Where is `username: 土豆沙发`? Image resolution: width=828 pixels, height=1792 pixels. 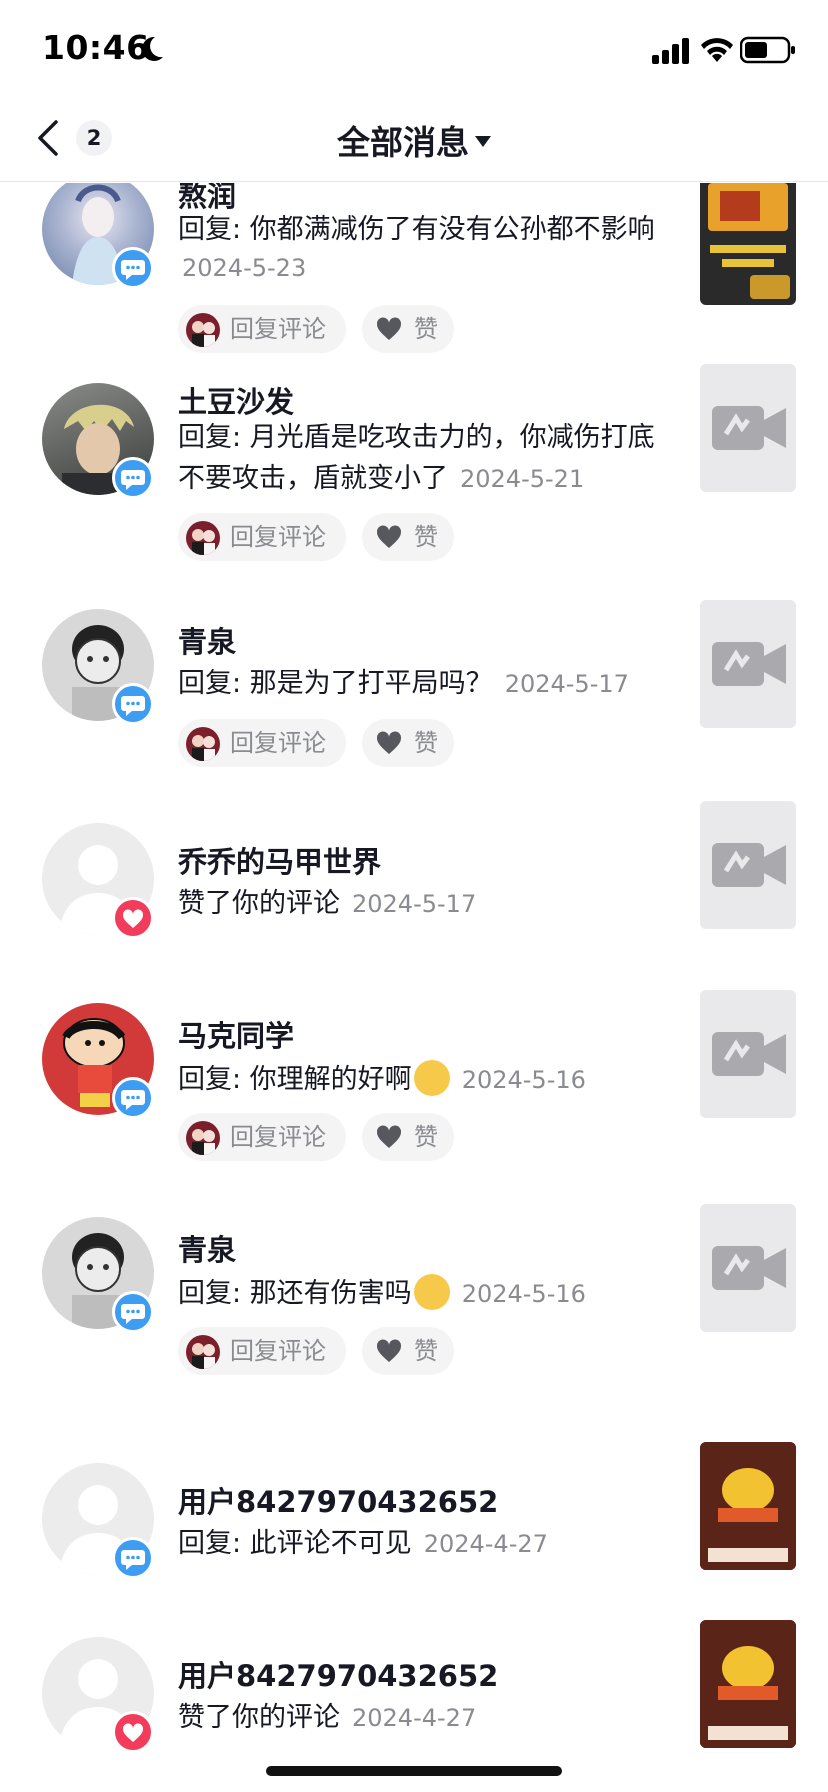
username: 土豆沙发 is located at coordinates (236, 400).